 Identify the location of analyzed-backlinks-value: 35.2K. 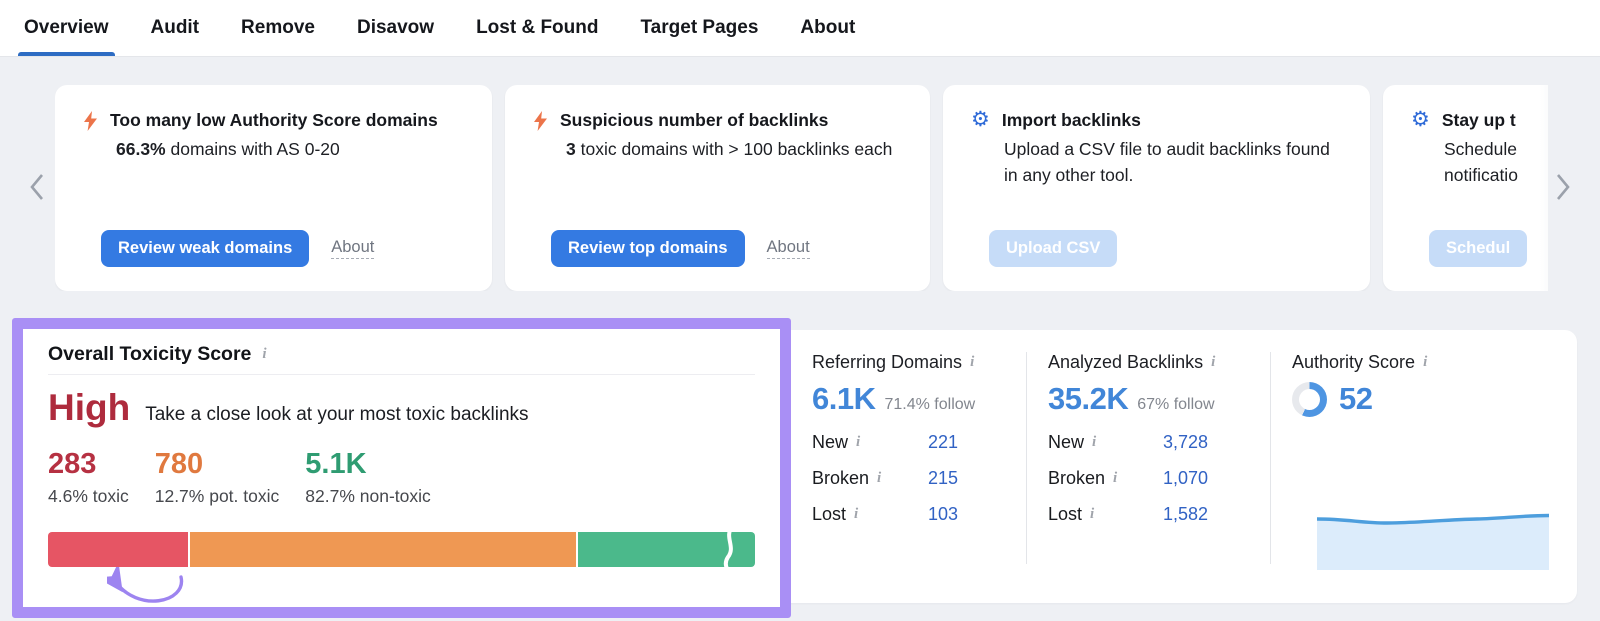
(1088, 398).